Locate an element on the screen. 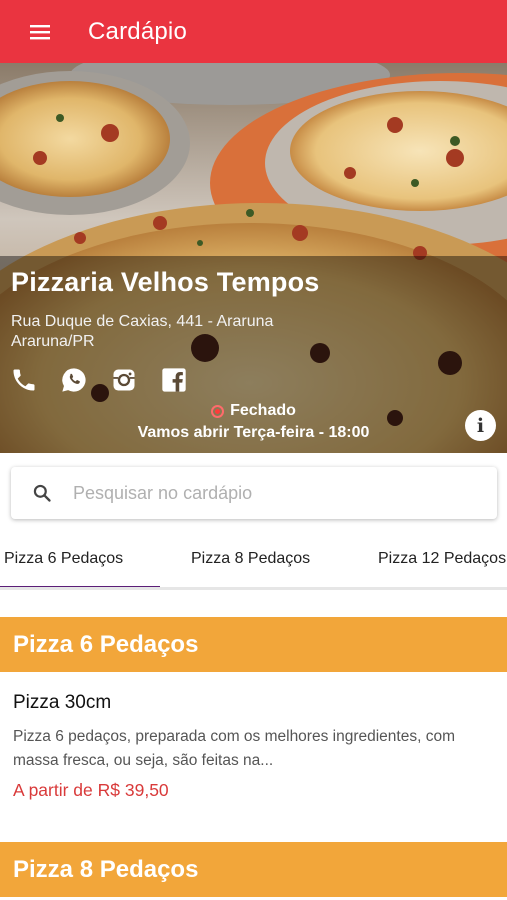 This screenshot has width=507, height=900. tab-pizza-6-pedacos: Pizza 6 Pedaços is located at coordinates (63, 558).